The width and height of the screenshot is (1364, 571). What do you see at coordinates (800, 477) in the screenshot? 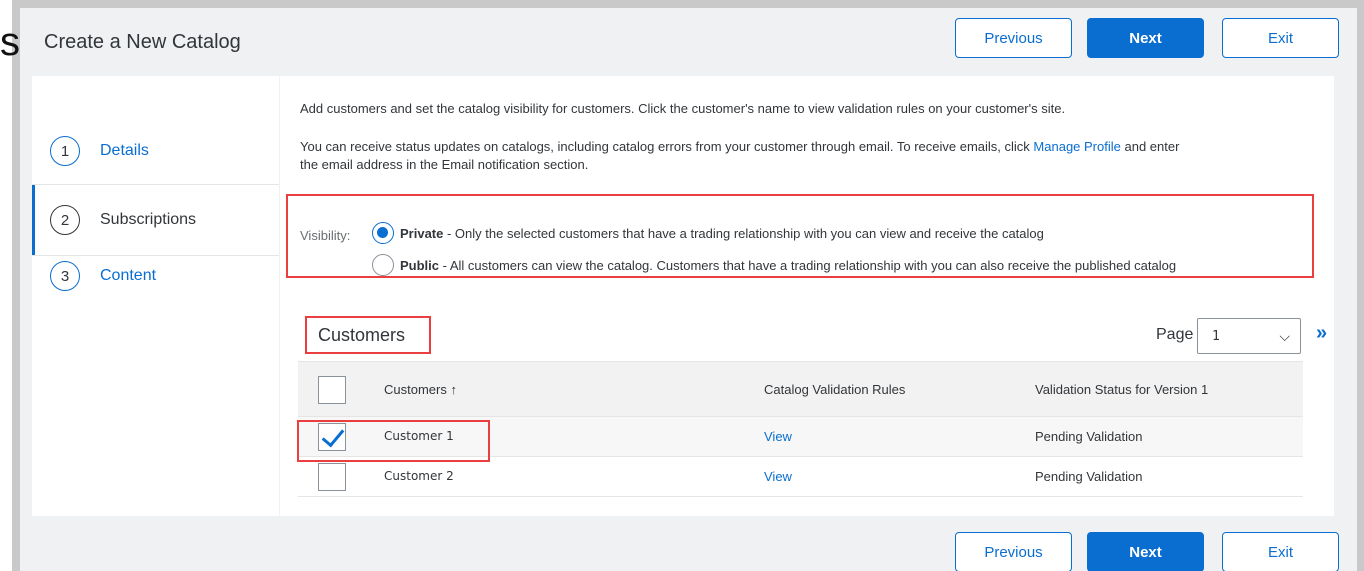
I see `table-row: Customer 2 View Pending Validation` at bounding box center [800, 477].